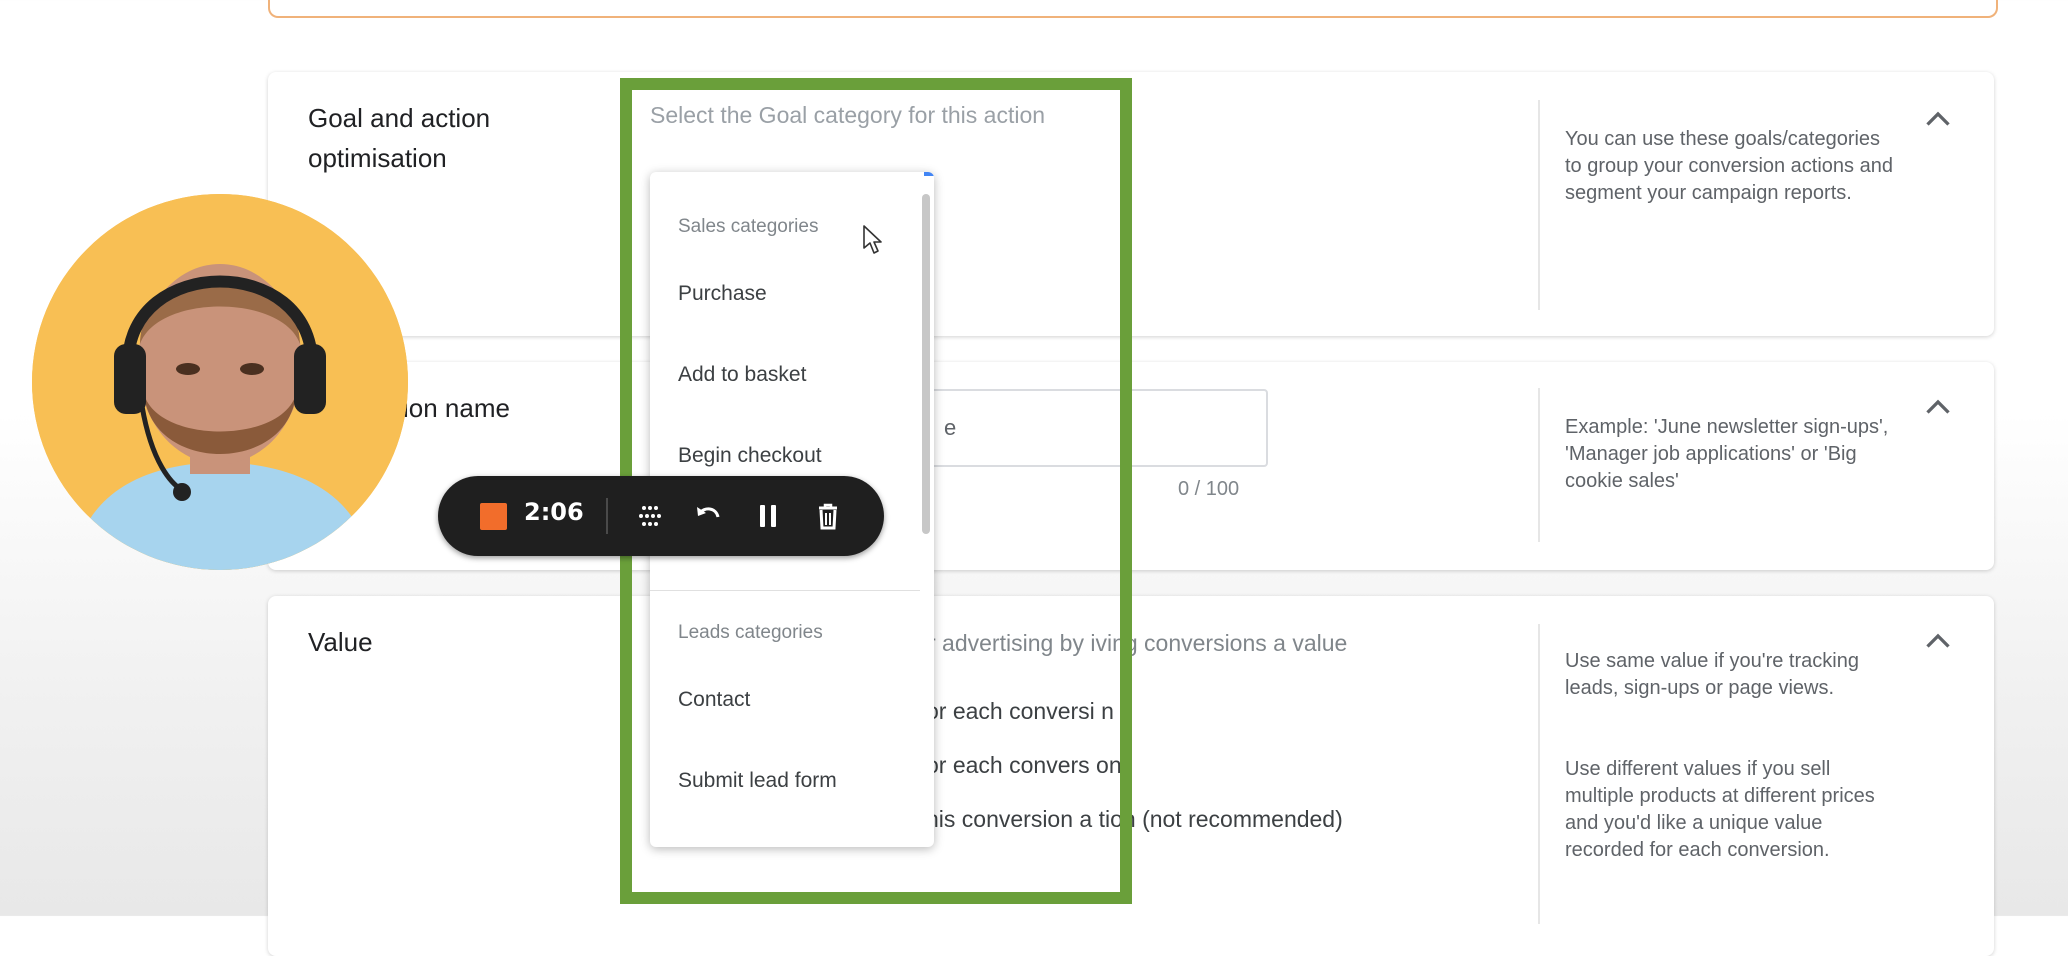 The height and width of the screenshot is (956, 2068). I want to click on dropdown-group-leads: Leads categories, so click(750, 632).